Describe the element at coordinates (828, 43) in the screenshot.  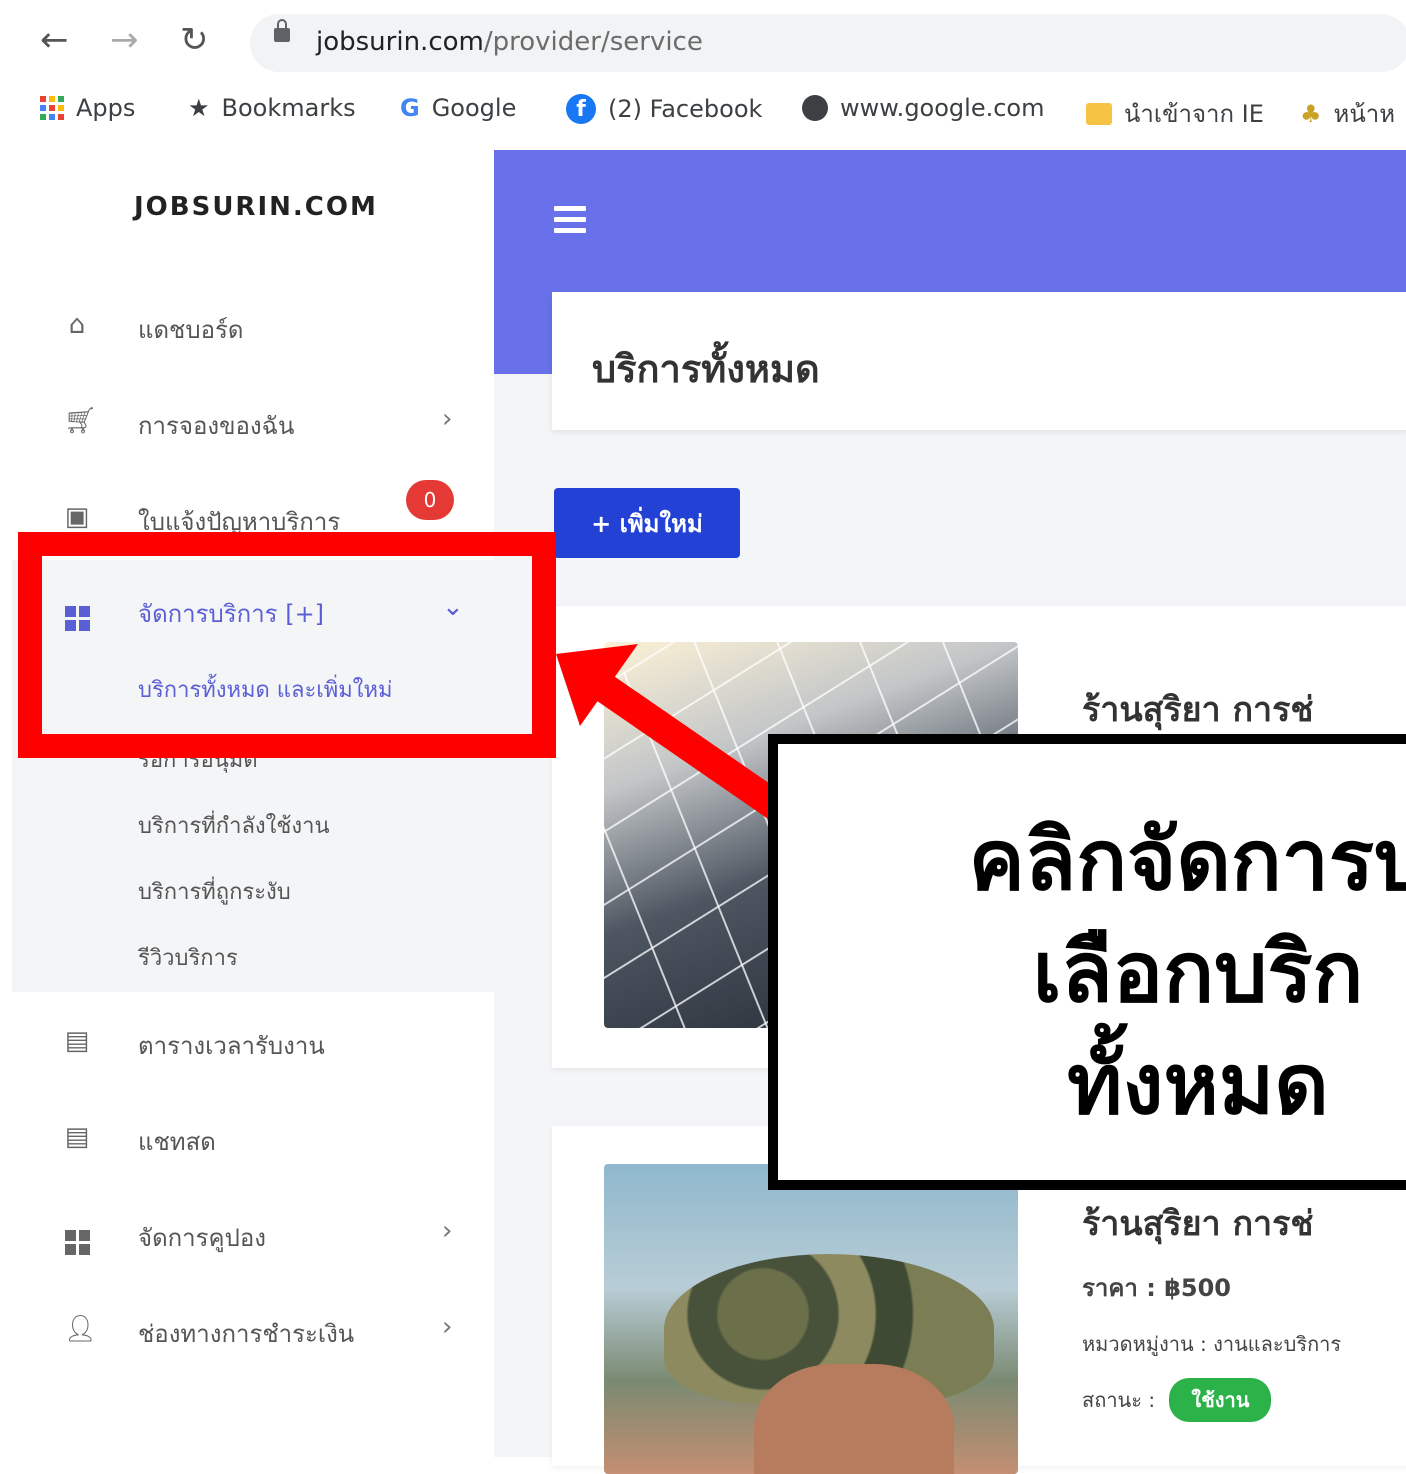
I see `address-bar: jobsurin.com/provider/service` at that location.